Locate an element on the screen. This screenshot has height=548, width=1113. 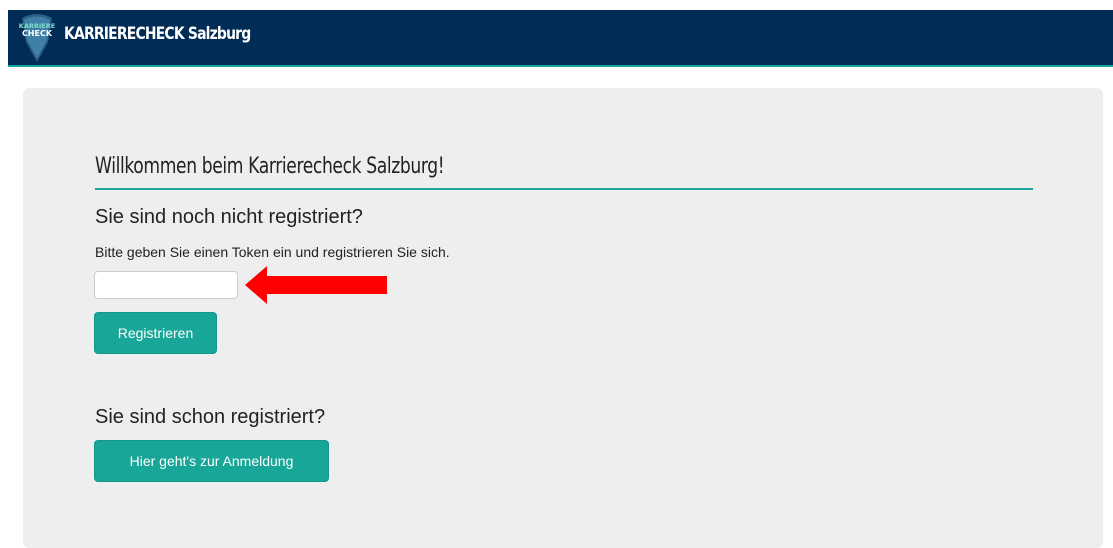
welcome-title: Willkommen beim Karrierecheck Salzburg! is located at coordinates (270, 166).